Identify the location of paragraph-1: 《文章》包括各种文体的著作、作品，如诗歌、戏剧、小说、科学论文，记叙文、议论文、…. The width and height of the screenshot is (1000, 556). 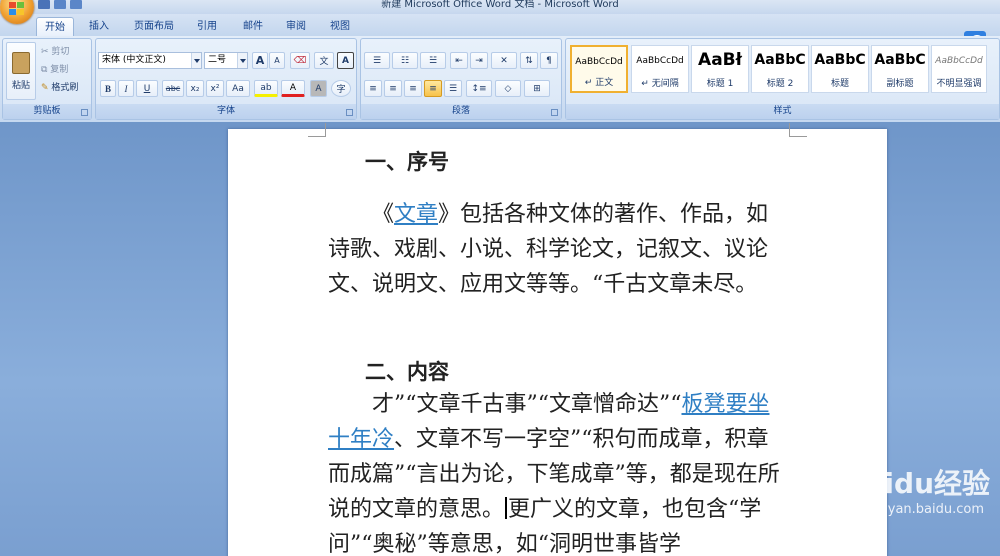
(559, 249).